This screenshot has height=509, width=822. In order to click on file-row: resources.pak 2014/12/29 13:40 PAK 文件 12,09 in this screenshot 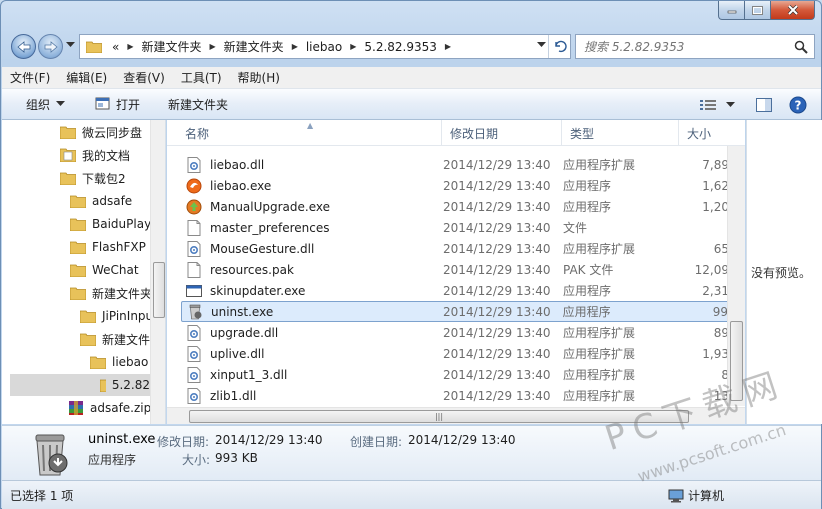, I will do `click(455, 269)`.